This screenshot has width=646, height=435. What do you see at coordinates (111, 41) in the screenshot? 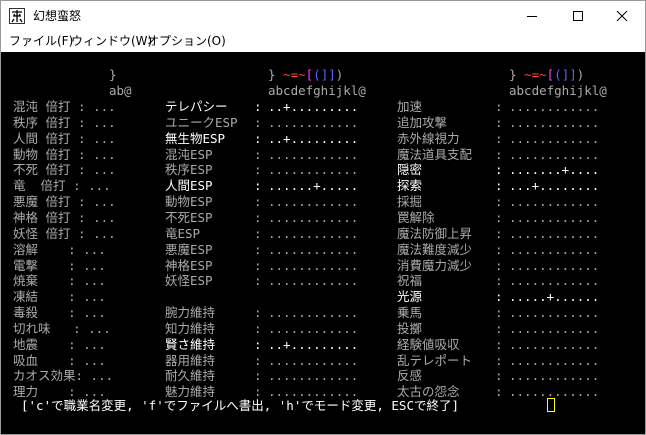
I see `menu-window: ウィンドウ(W)` at bounding box center [111, 41].